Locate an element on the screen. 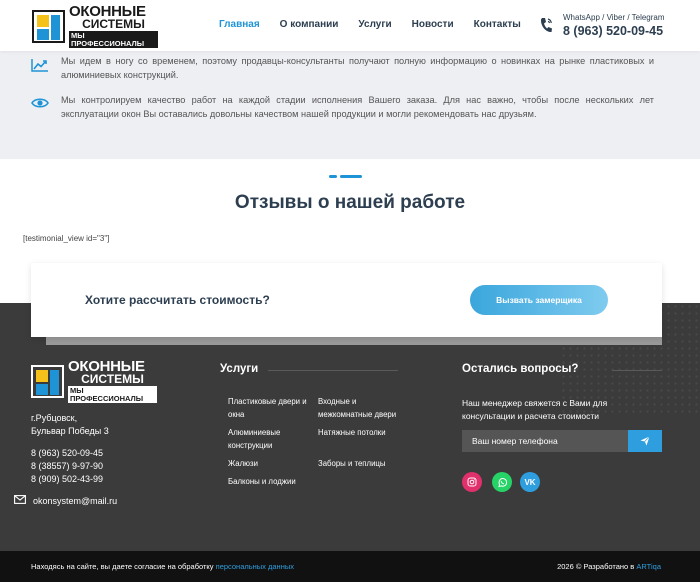 Image resolution: width=700 pixels, height=582 pixels. service-link-plastic: Пластиковые двери и окна is located at coordinates (273, 408).